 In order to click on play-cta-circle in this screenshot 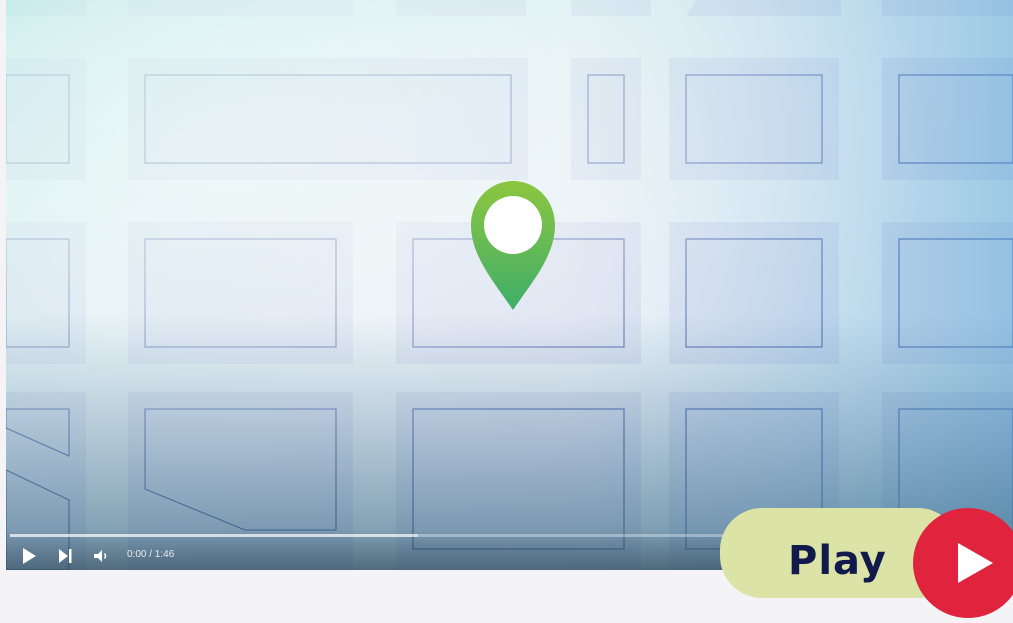, I will do `click(963, 563)`.